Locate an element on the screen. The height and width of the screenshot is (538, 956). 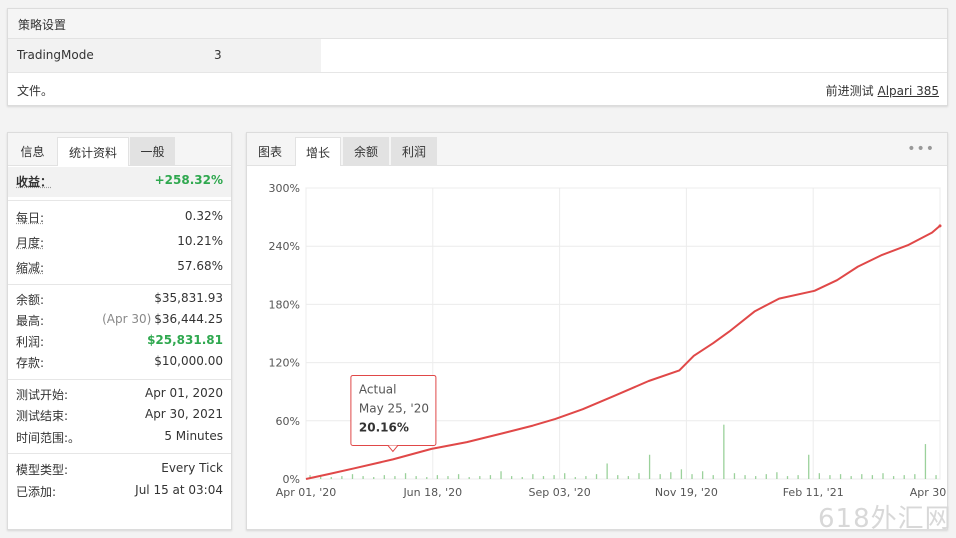
test-end-label: 测试结束: is located at coordinates (42, 416).